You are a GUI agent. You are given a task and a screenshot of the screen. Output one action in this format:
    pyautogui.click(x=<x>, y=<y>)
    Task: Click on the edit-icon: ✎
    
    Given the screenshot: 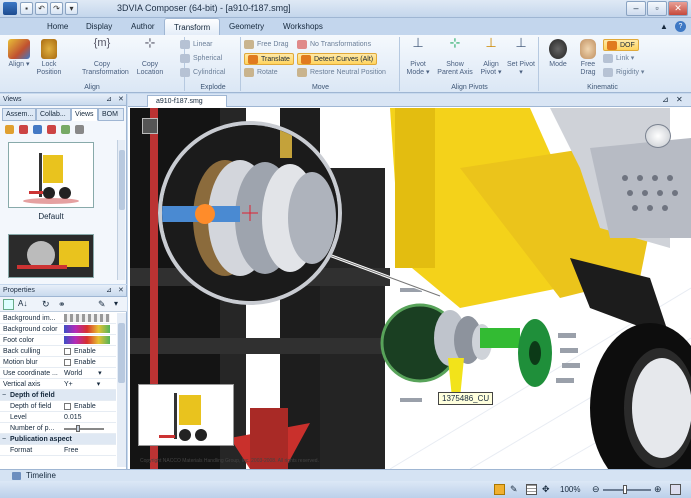 What is the action you would take?
    pyautogui.click(x=102, y=304)
    